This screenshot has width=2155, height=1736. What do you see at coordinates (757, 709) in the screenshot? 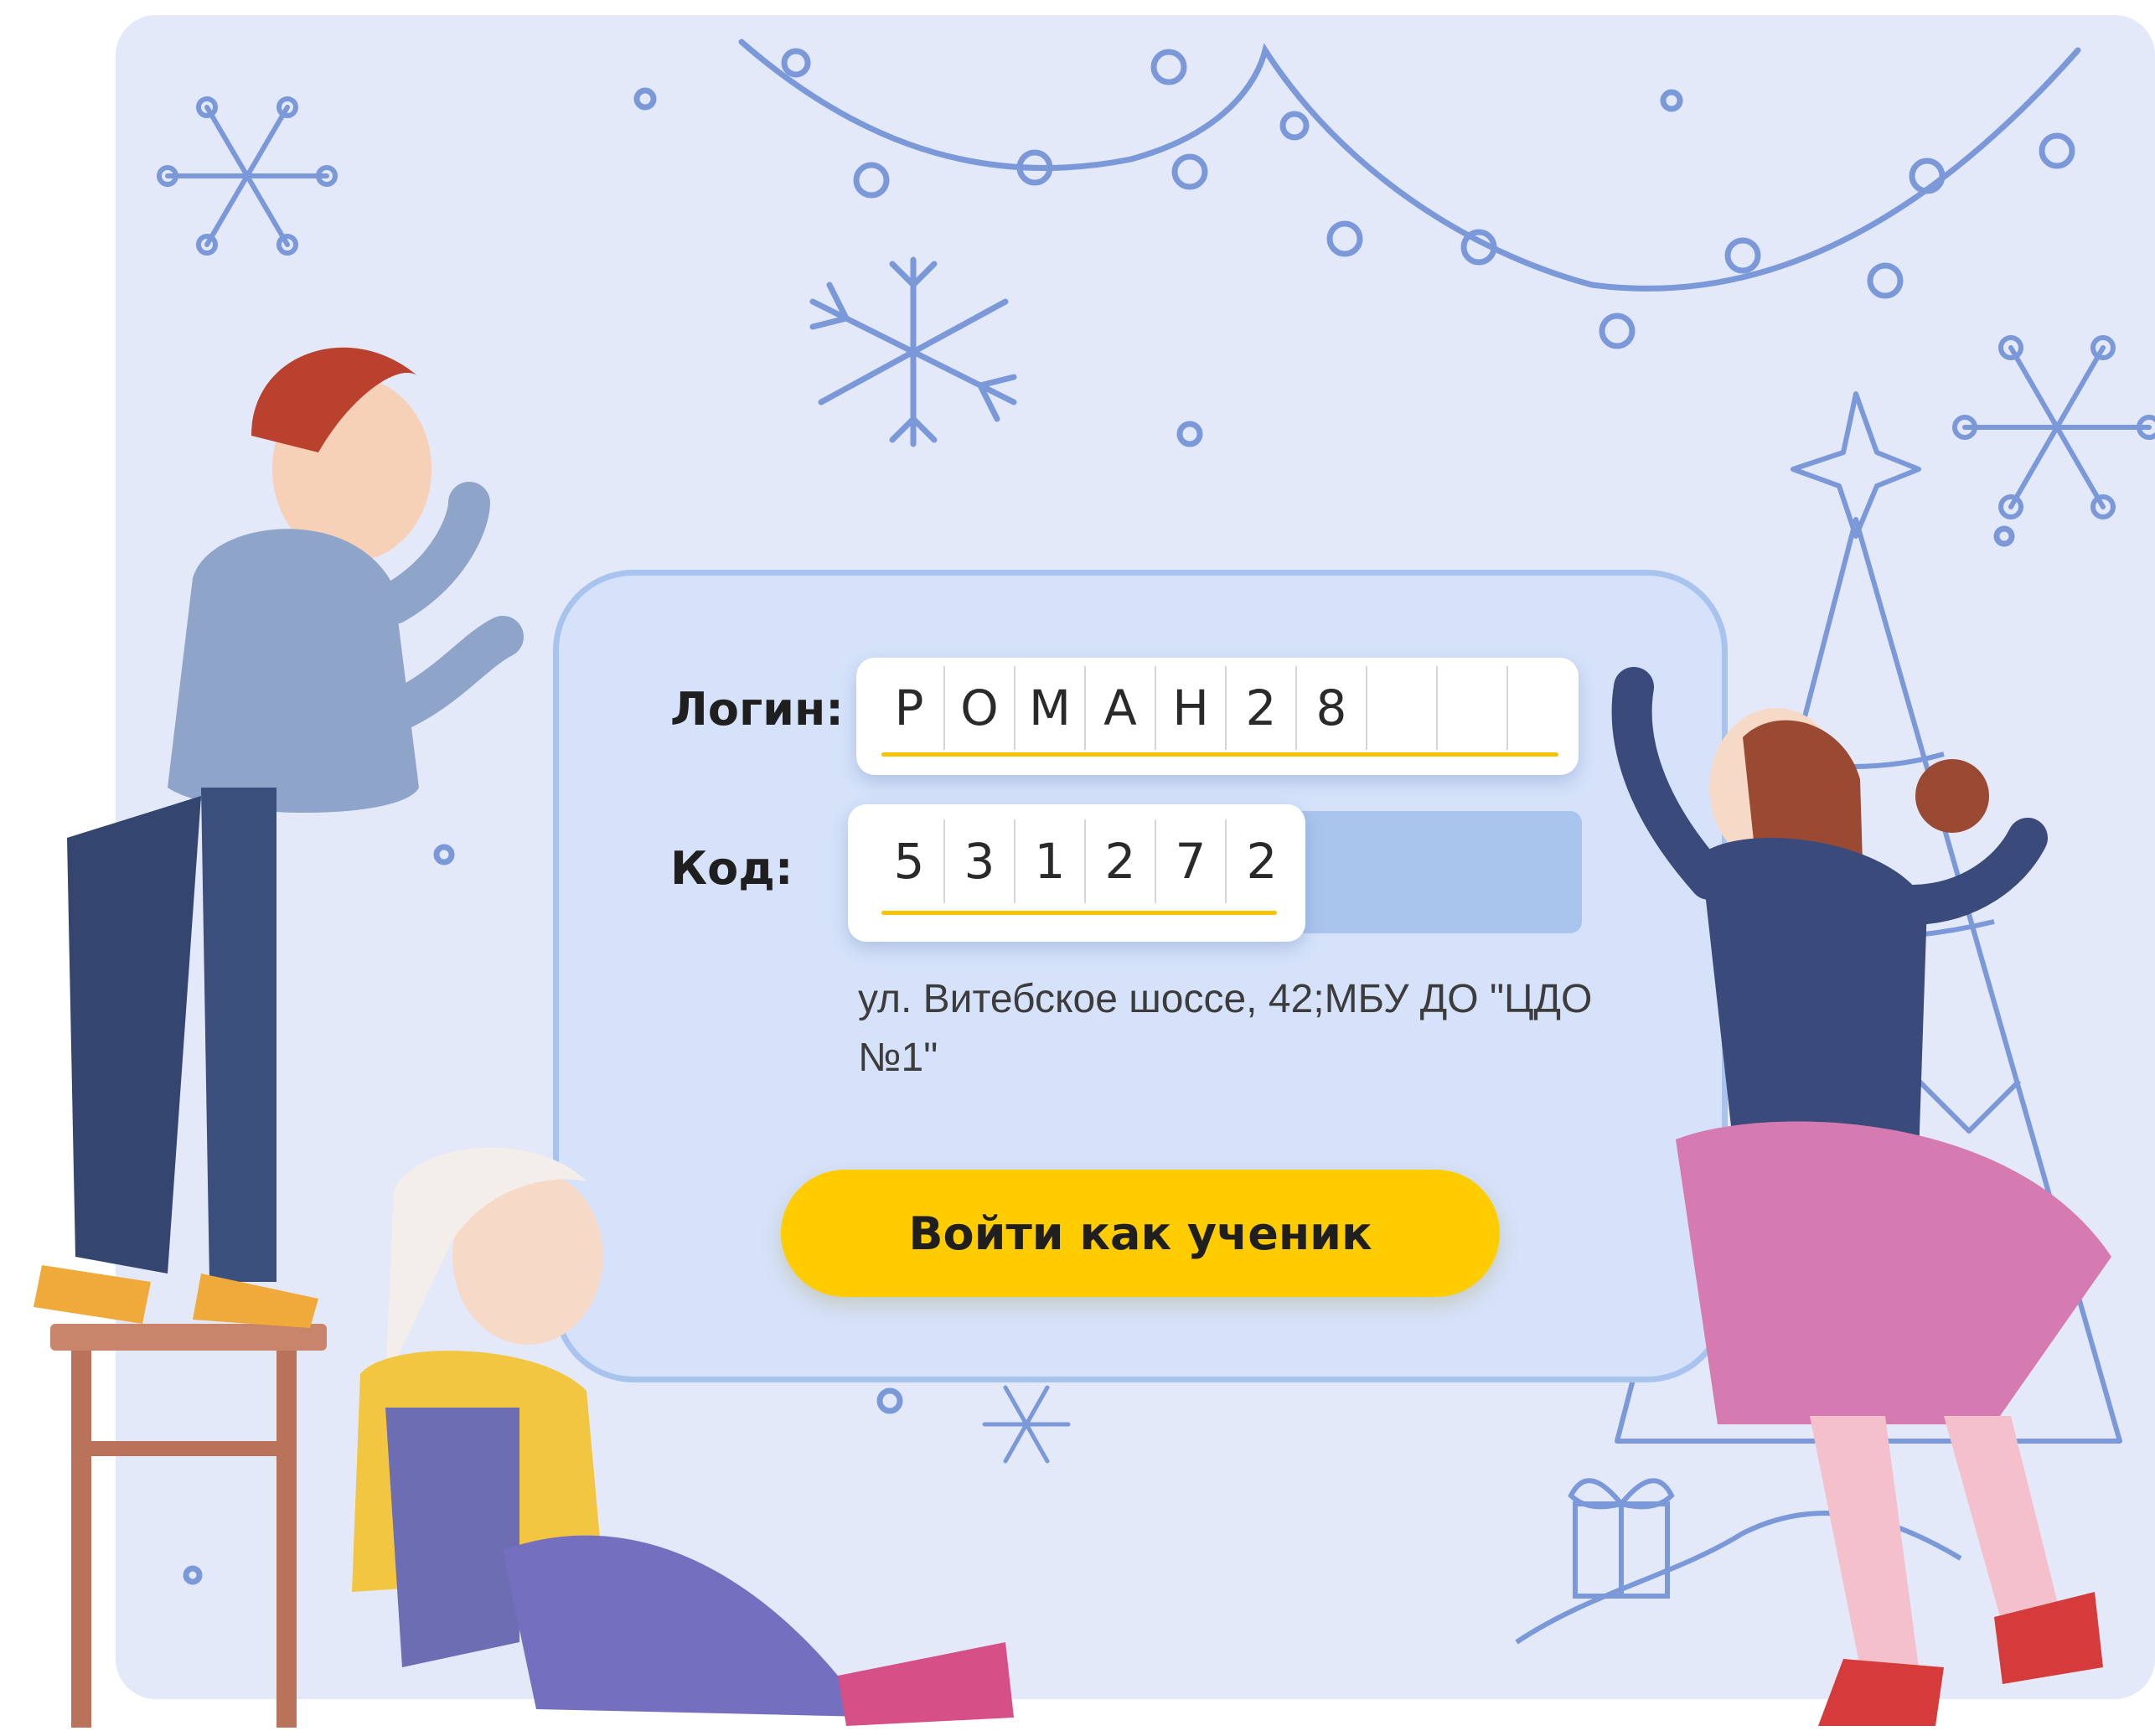
I see `login-label: Логин:` at bounding box center [757, 709].